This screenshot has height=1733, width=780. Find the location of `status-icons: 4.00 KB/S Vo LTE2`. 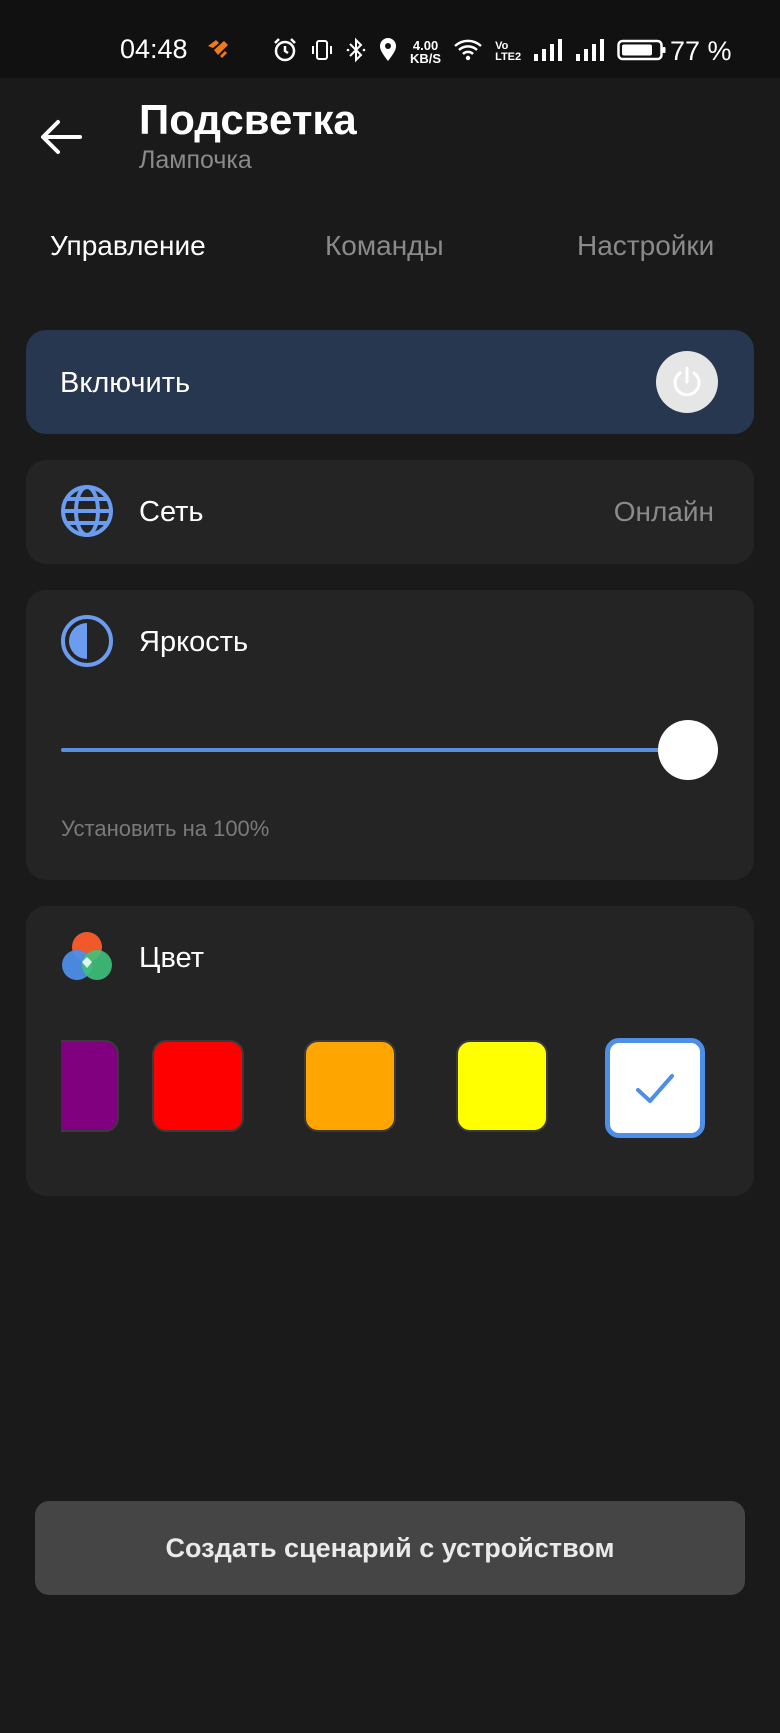

status-icons: 4.00 KB/S Vo LTE2 is located at coordinates (469, 52).